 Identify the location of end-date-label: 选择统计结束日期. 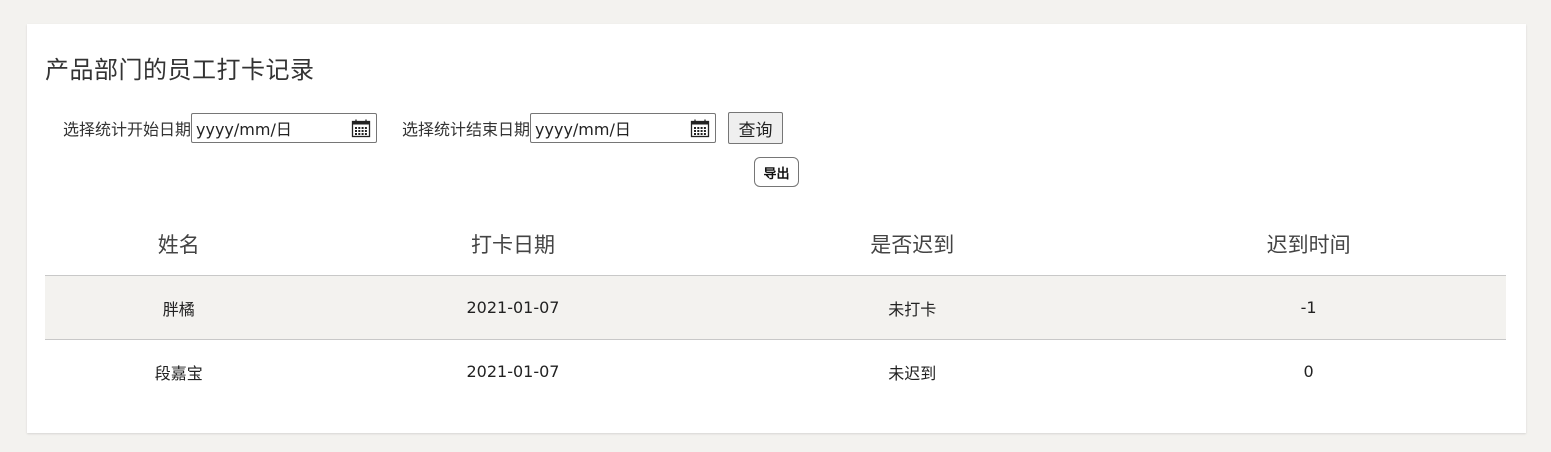
(466, 129).